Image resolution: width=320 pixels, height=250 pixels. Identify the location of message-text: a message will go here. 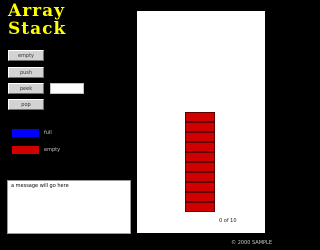
(40, 186).